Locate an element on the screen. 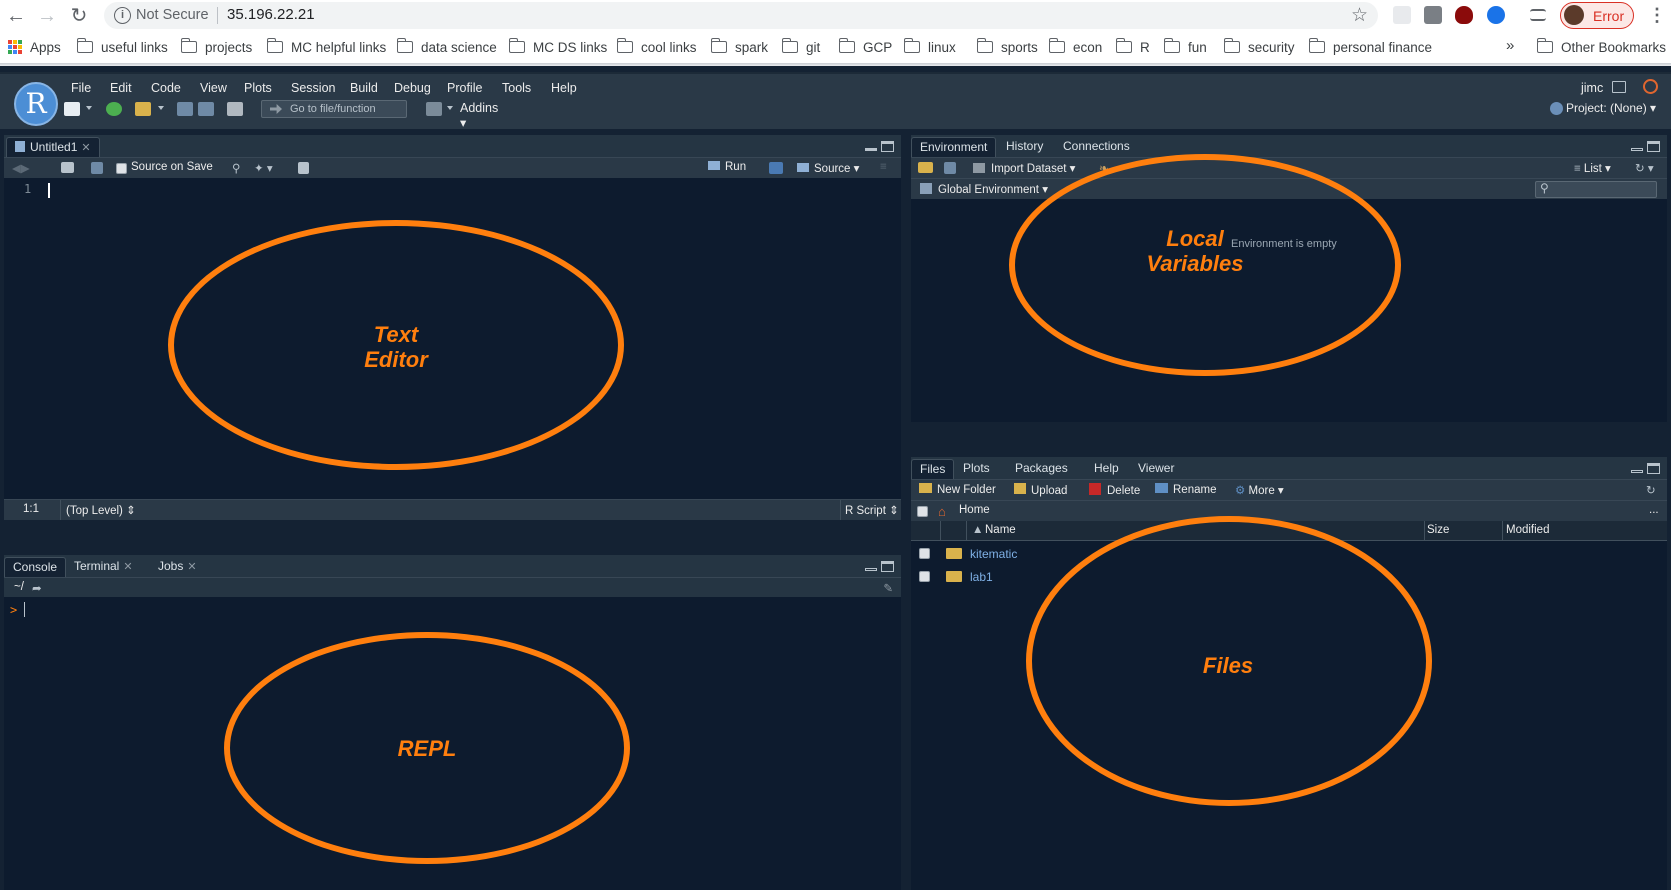 The width and height of the screenshot is (1671, 890). password-manager-icon is located at coordinates (1496, 15).